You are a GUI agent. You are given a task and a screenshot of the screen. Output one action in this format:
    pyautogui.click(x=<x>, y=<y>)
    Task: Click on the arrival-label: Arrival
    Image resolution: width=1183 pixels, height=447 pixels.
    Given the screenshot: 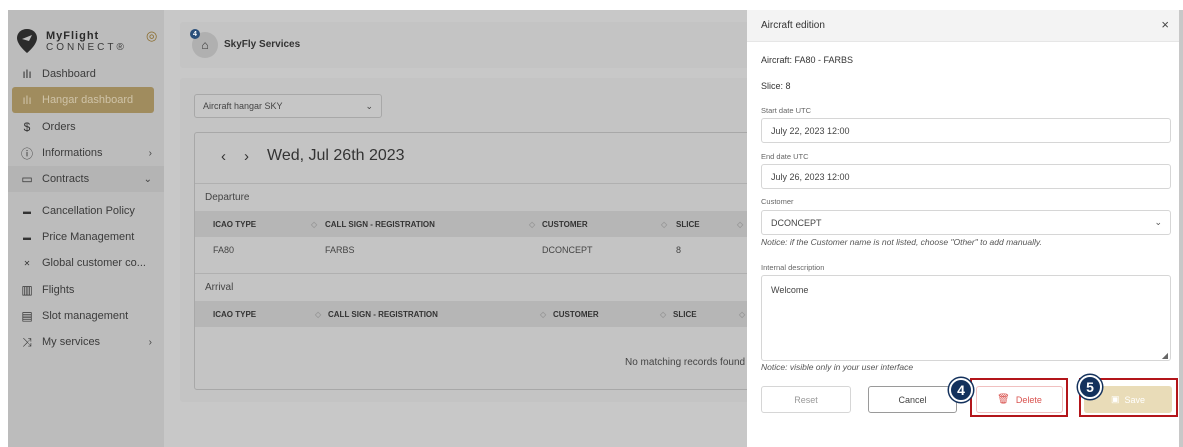 What is the action you would take?
    pyautogui.click(x=219, y=287)
    